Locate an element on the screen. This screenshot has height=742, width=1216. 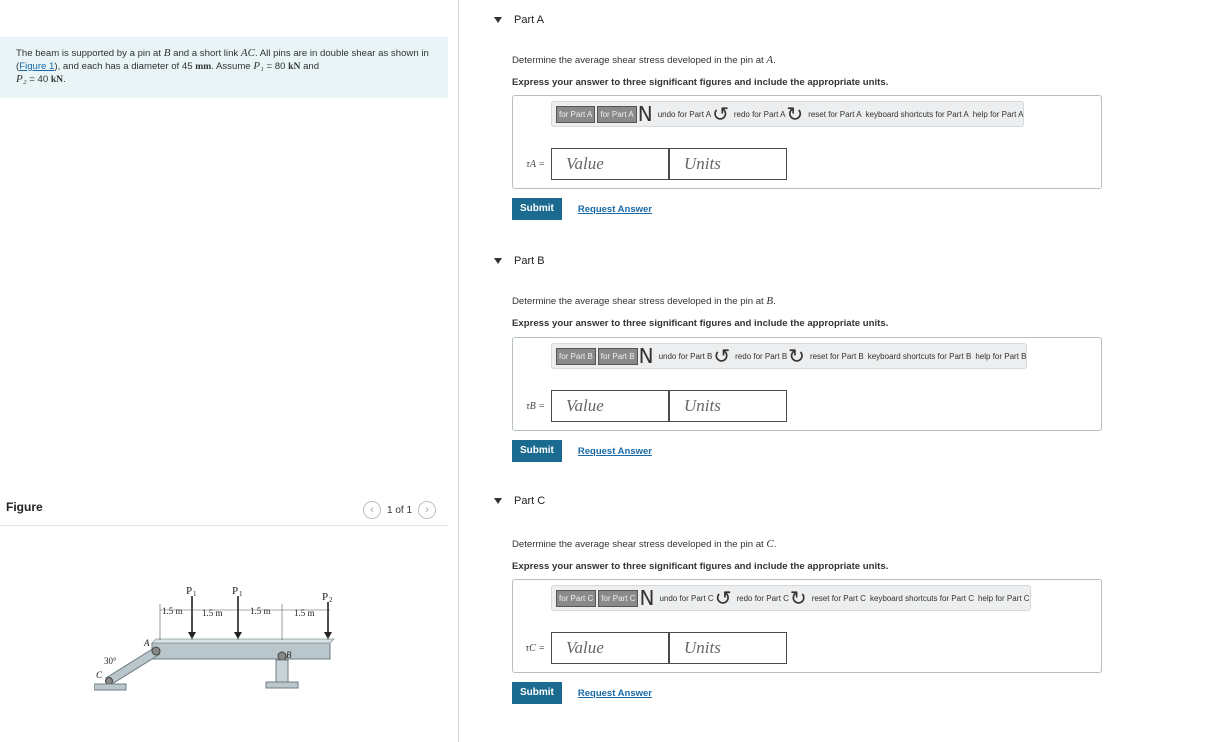
label-a: A is located at coordinates (146, 643).